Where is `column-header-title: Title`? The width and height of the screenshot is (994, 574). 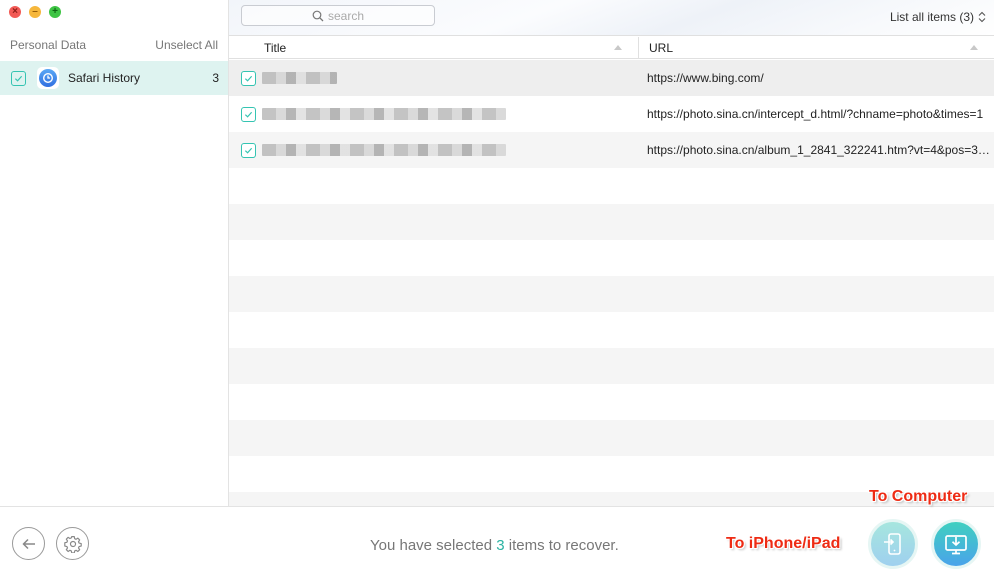
column-header-title: Title is located at coordinates (434, 48).